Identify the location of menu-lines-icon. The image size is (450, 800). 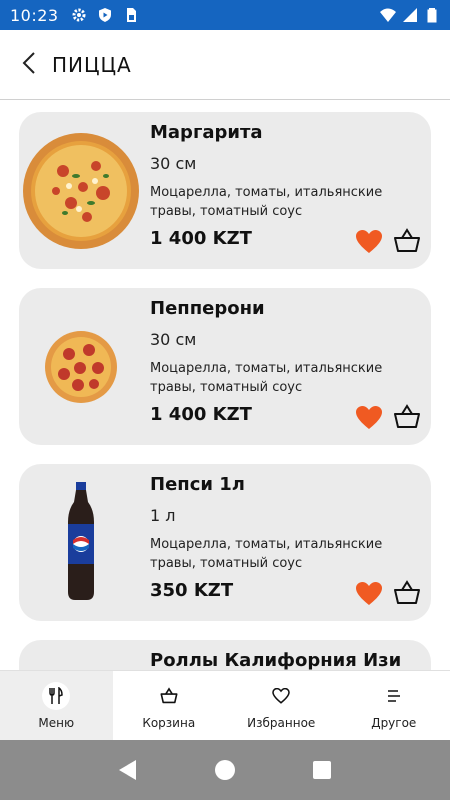
(394, 696).